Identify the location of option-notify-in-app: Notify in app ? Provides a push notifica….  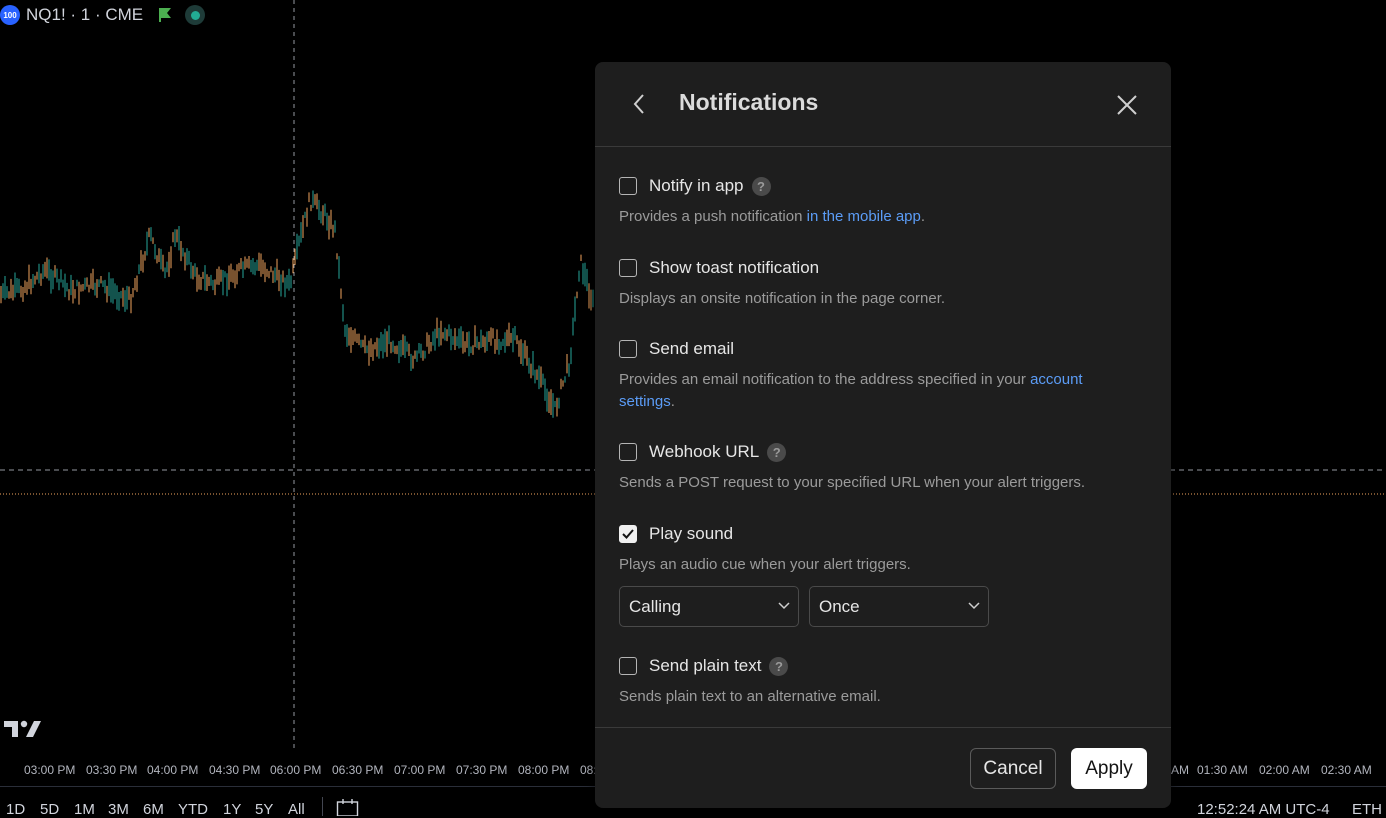
(879, 201).